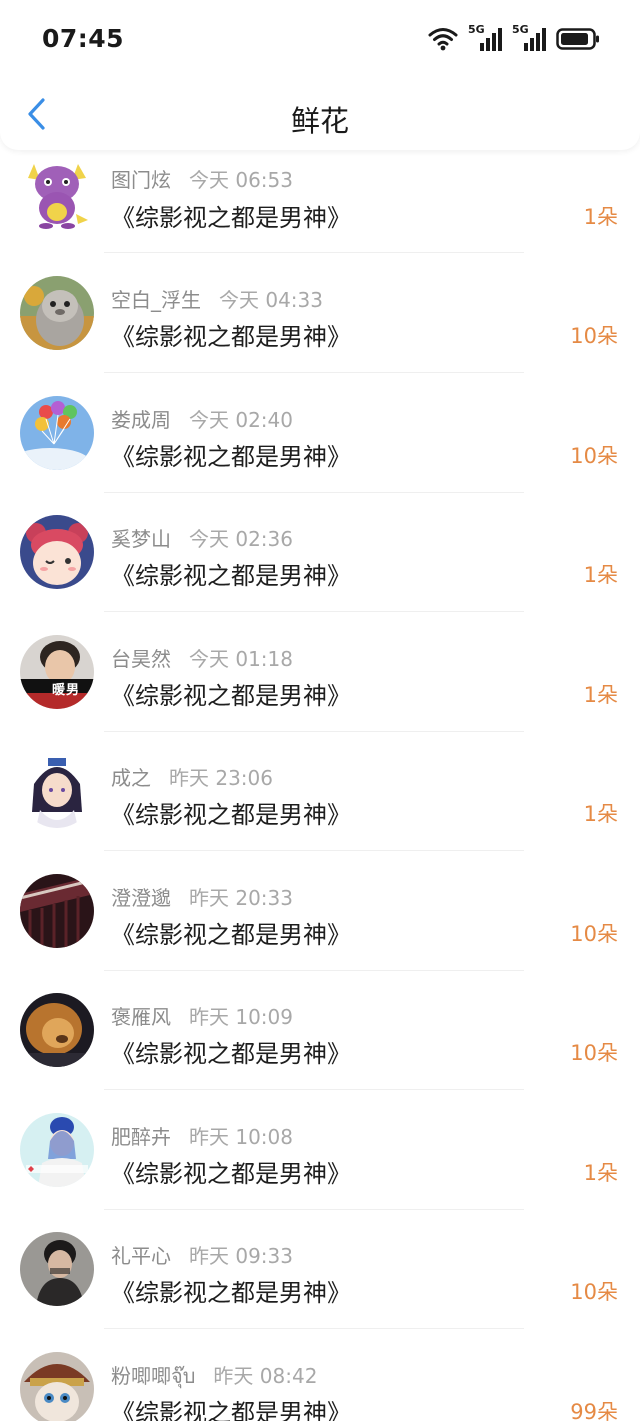 This screenshot has height=1421, width=640. I want to click on page-title: 鲜花, so click(319, 121).